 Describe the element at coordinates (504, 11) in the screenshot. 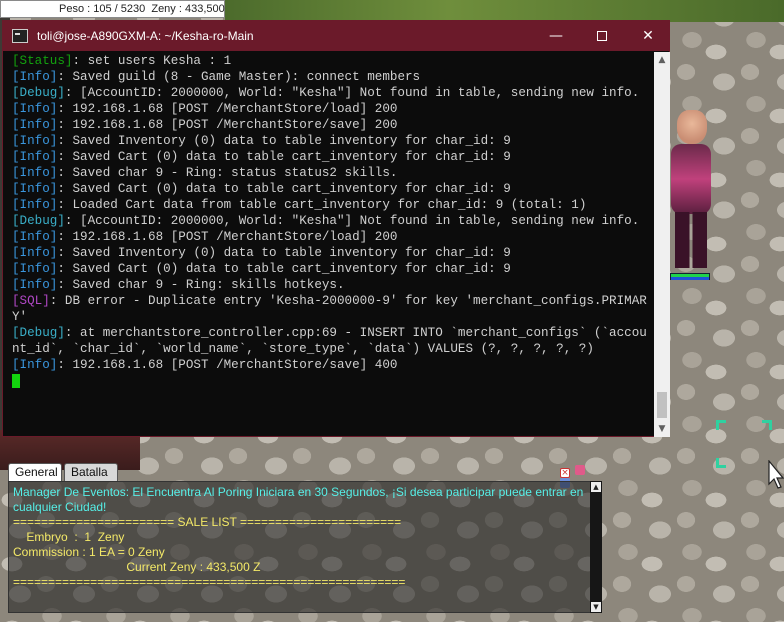

I see `game-grass-area` at that location.